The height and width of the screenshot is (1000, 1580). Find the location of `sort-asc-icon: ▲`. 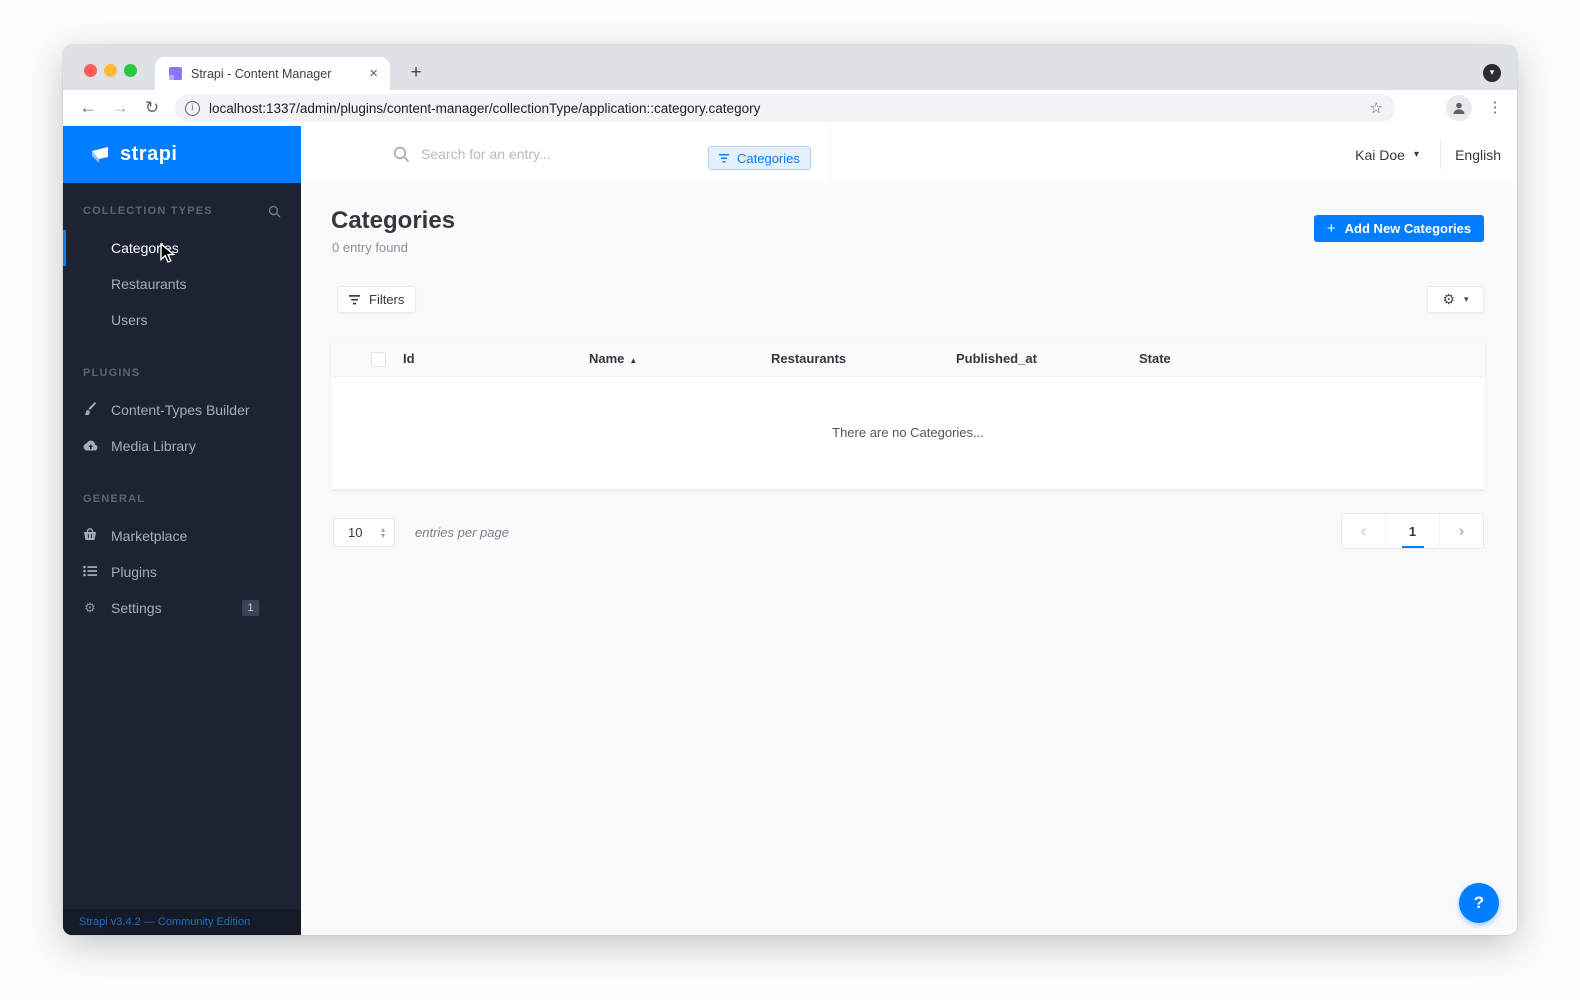

sort-asc-icon: ▲ is located at coordinates (633, 360).